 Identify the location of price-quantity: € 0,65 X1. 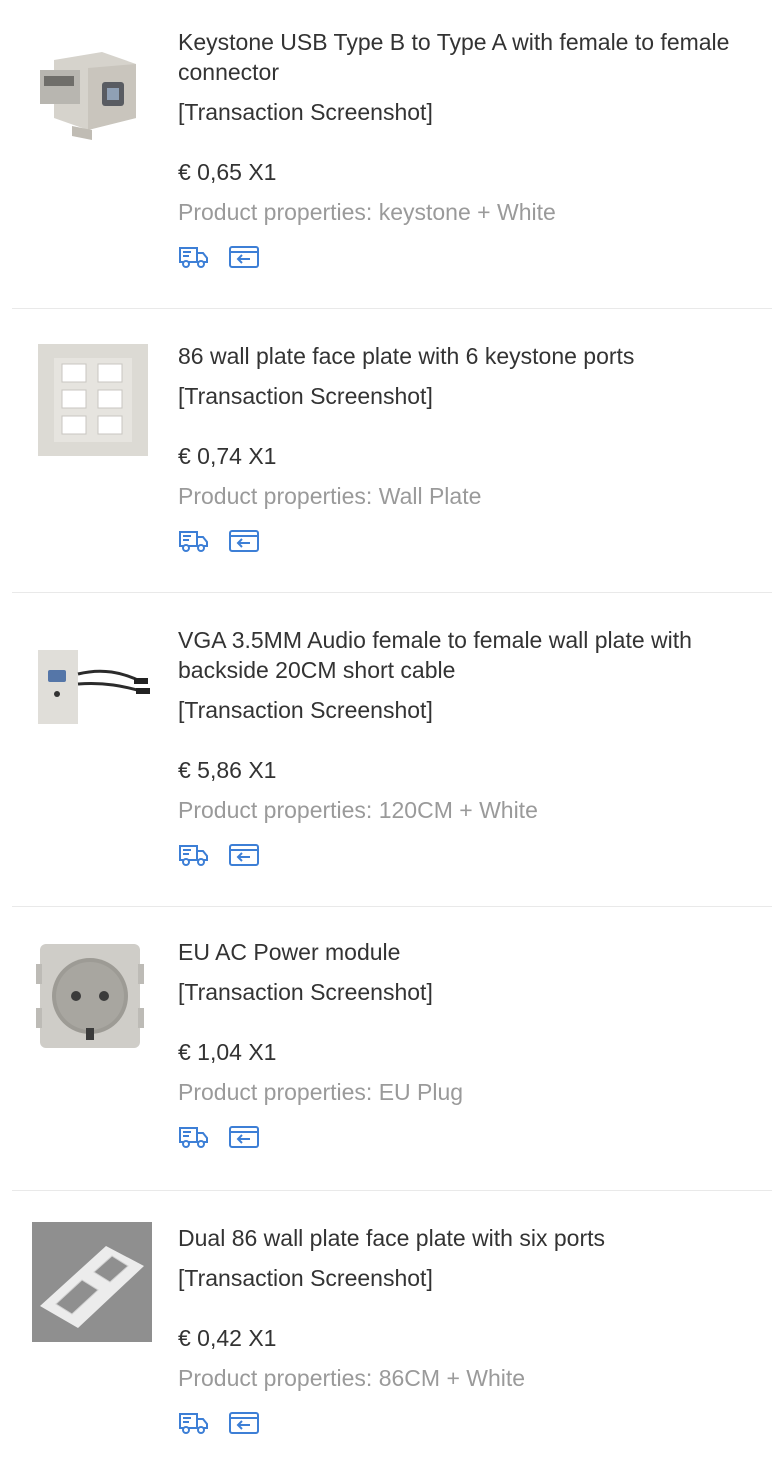
(227, 172).